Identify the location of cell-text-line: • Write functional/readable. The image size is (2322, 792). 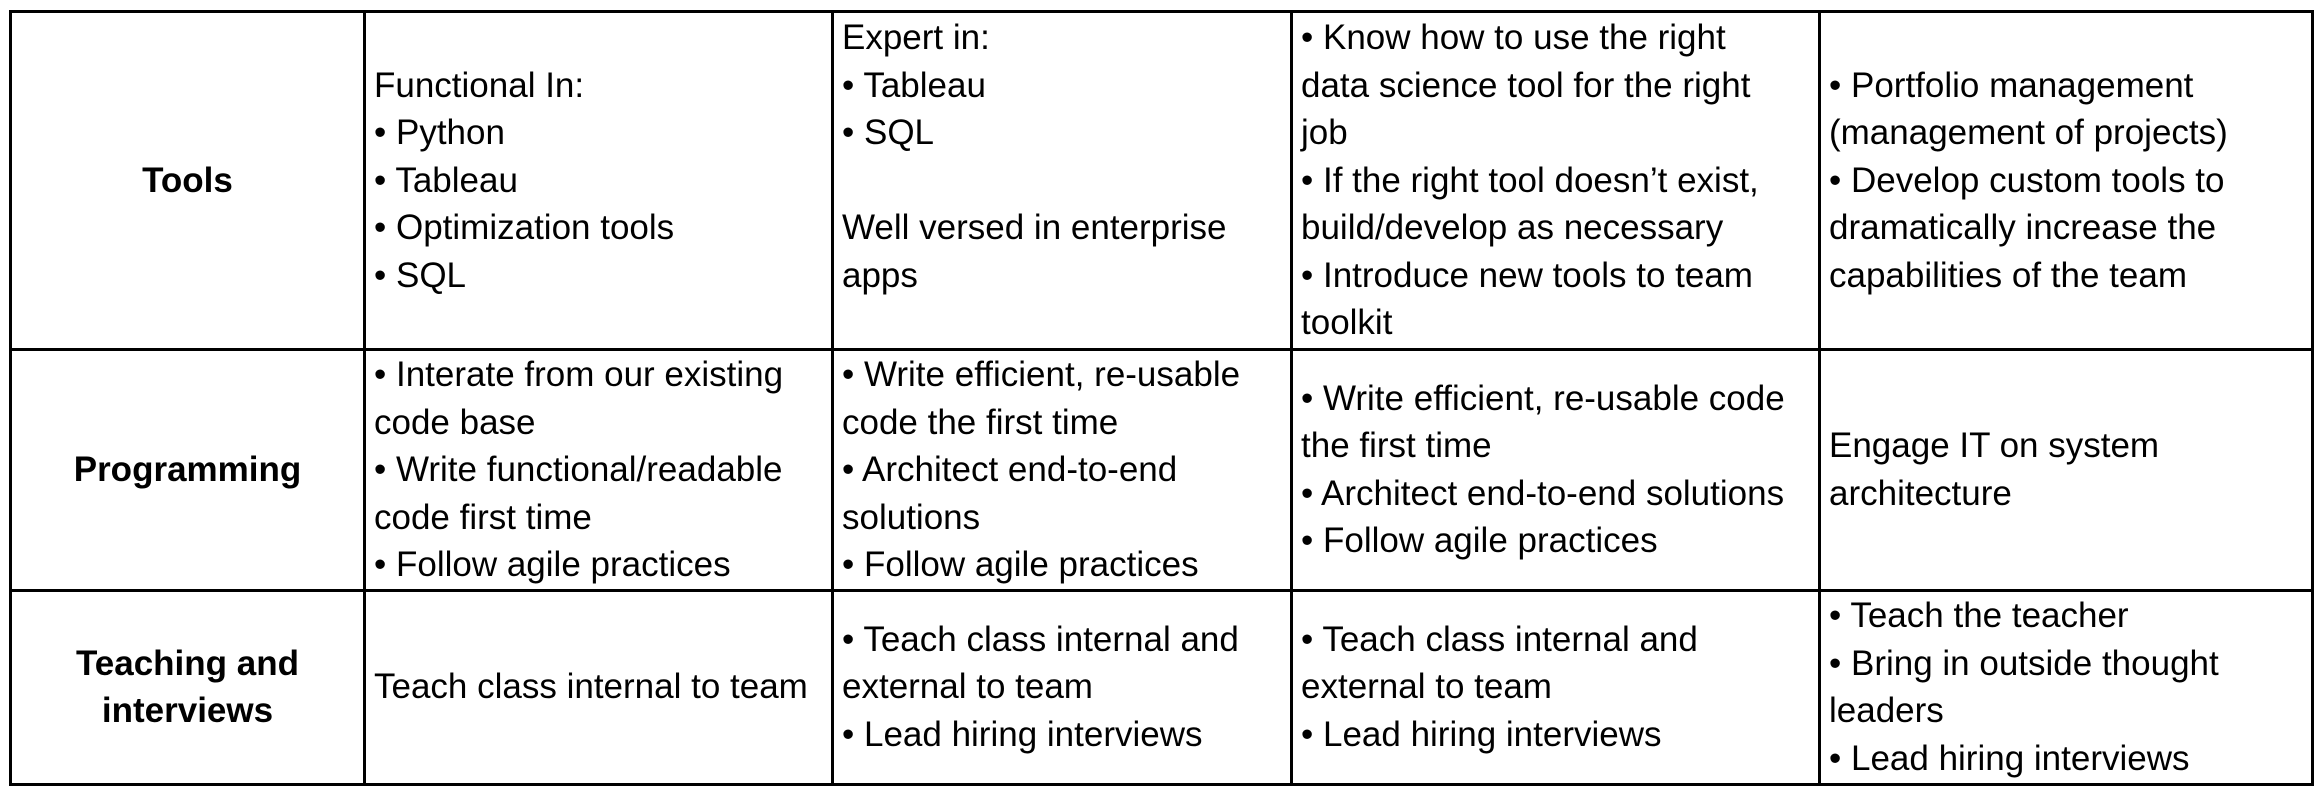
(578, 469).